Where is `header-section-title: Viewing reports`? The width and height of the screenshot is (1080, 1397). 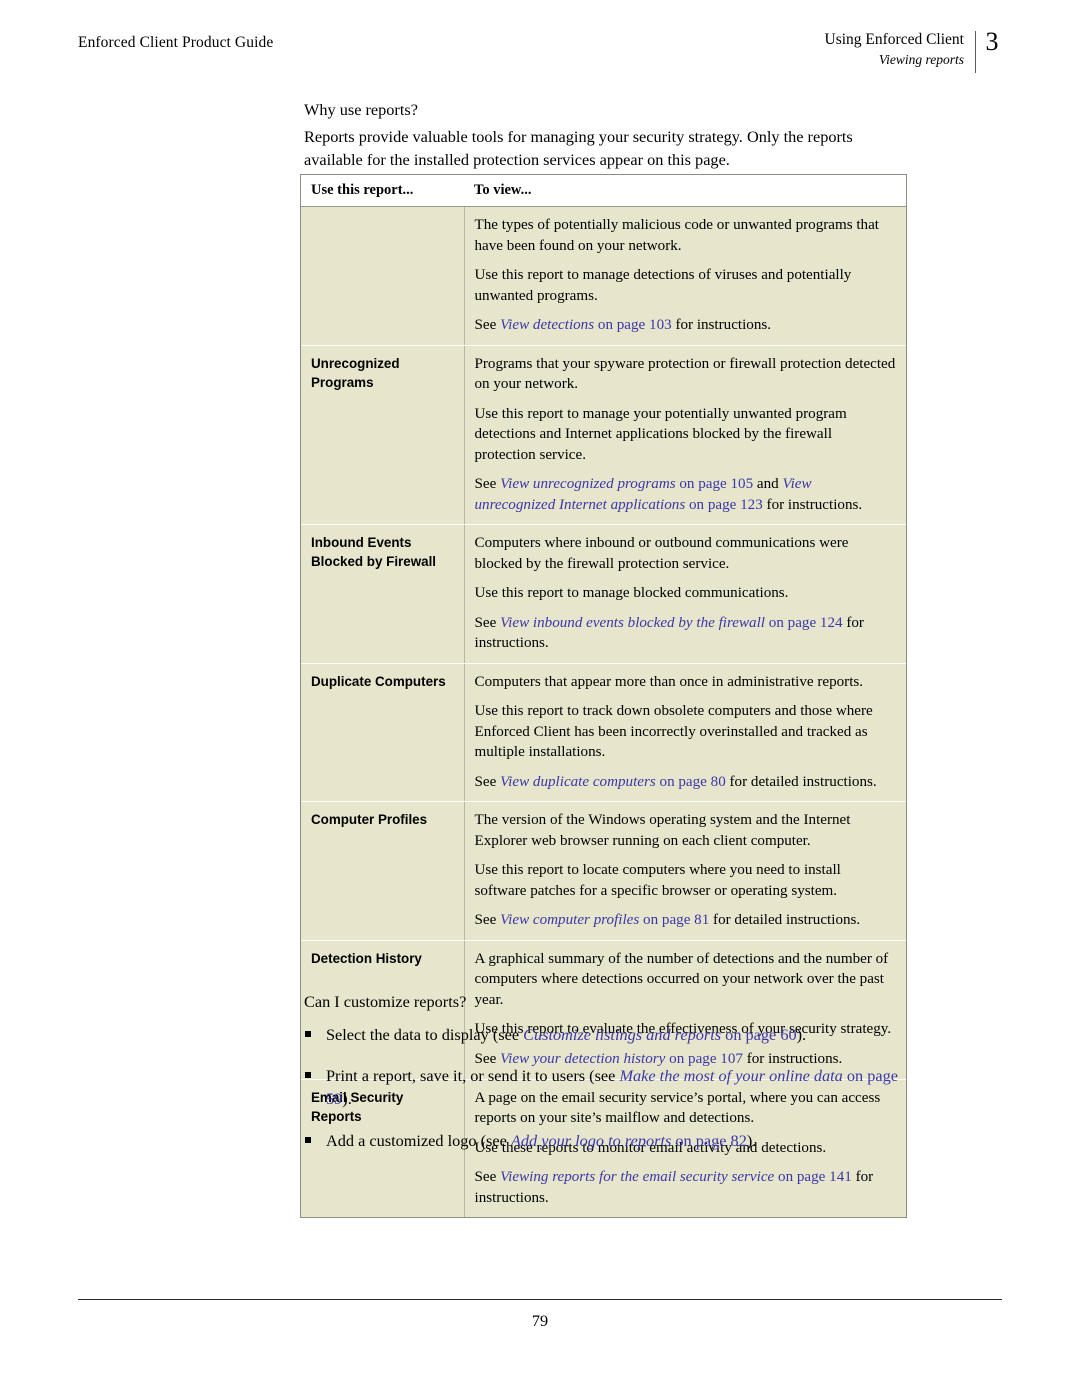
header-section-title: Viewing reports is located at coordinates (921, 59).